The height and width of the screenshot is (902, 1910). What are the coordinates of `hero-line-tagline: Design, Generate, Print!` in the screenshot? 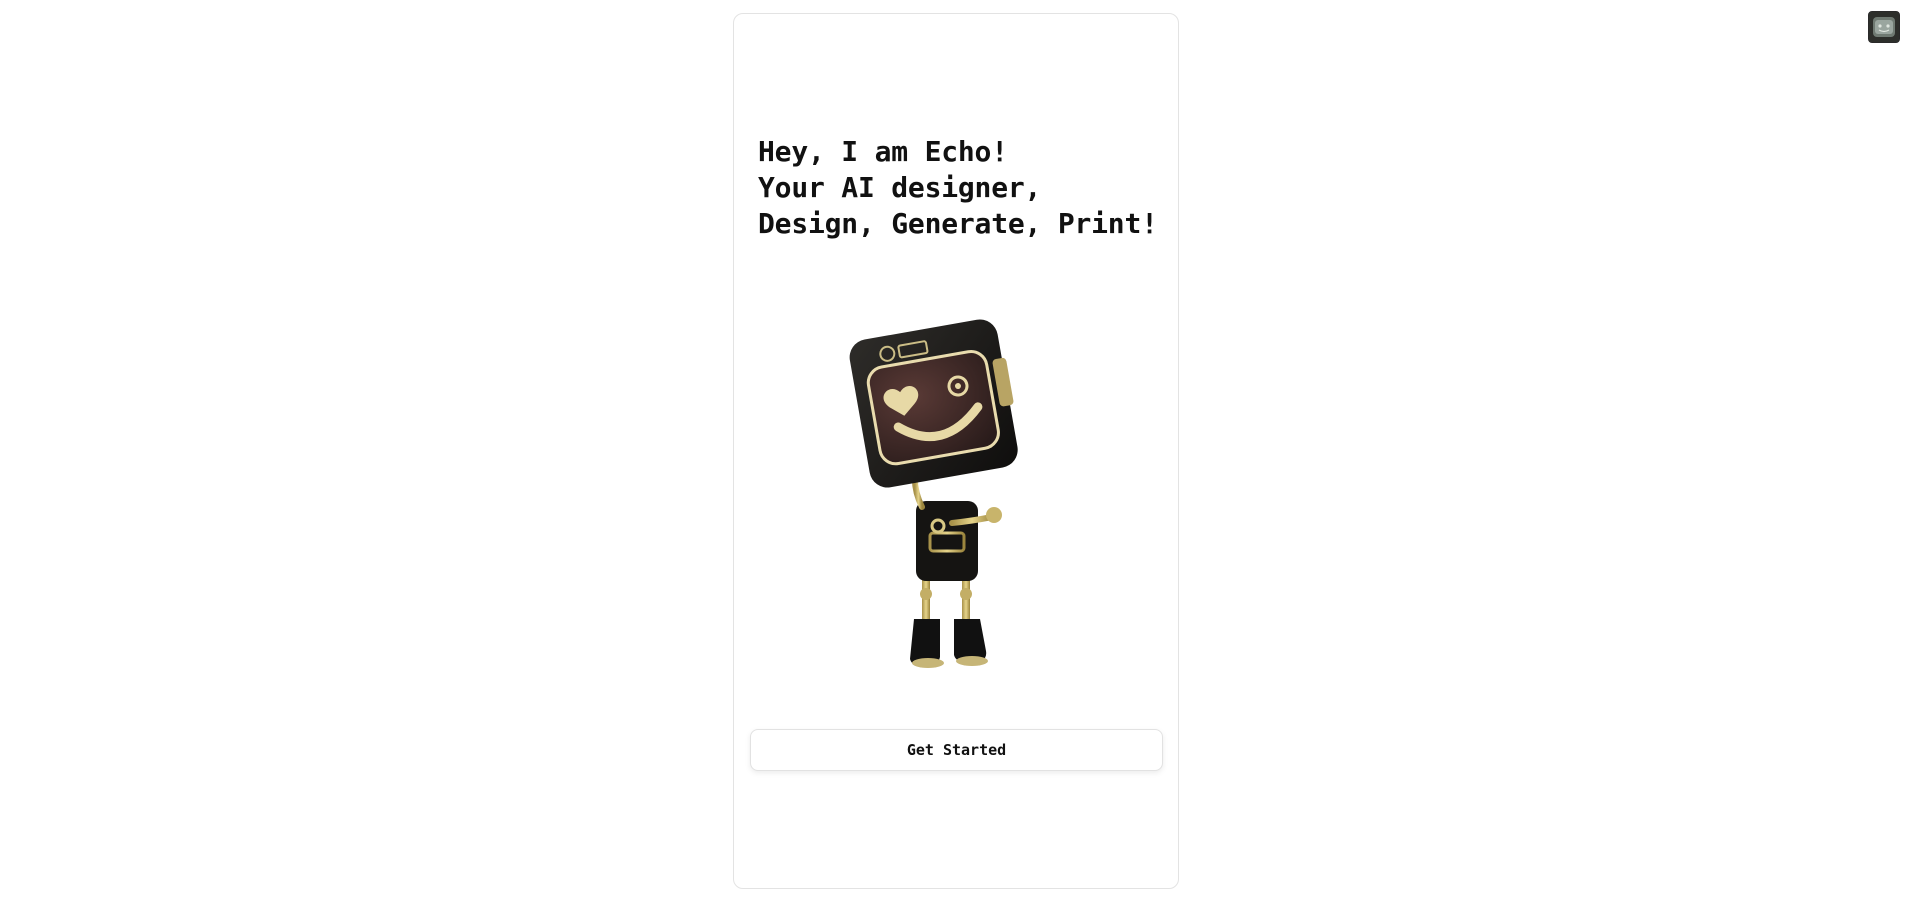 It's located at (958, 223).